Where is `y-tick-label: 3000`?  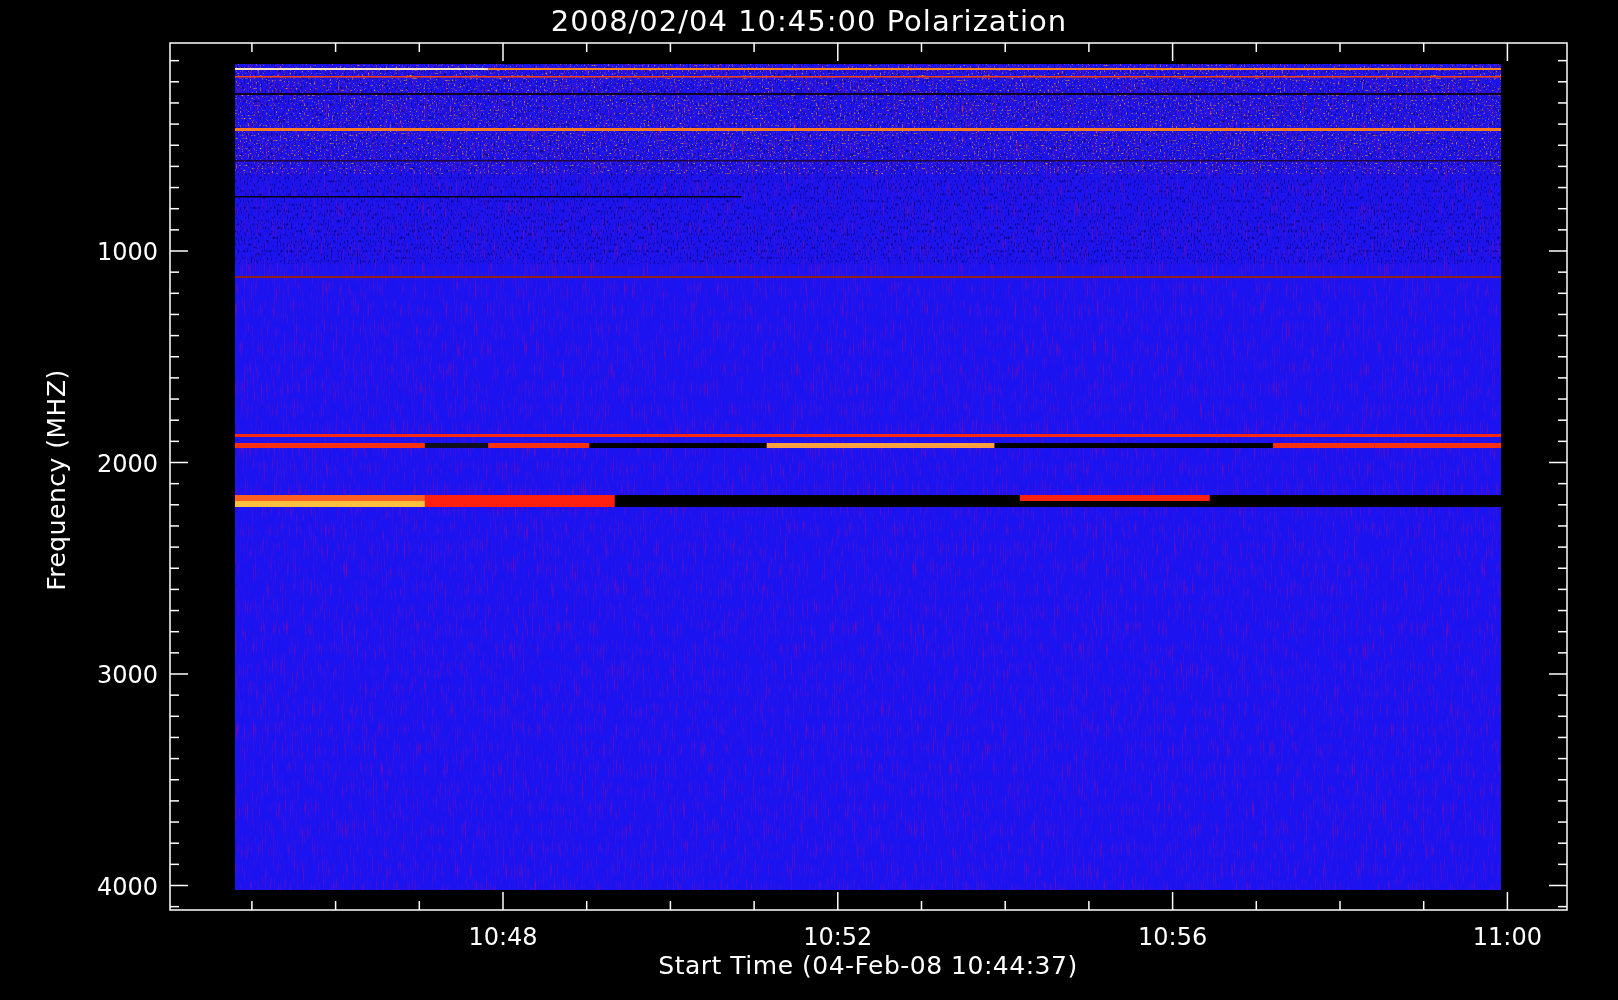 y-tick-label: 3000 is located at coordinates (127, 675).